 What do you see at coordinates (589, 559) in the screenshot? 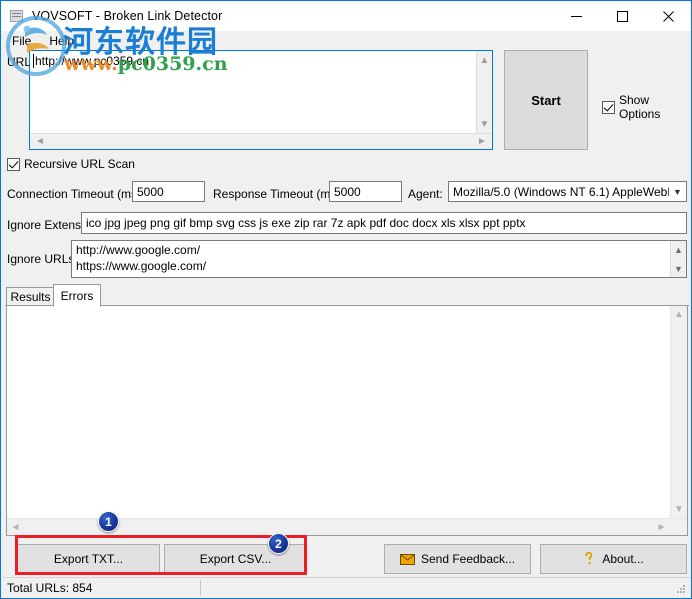
I see `question-key-icon` at bounding box center [589, 559].